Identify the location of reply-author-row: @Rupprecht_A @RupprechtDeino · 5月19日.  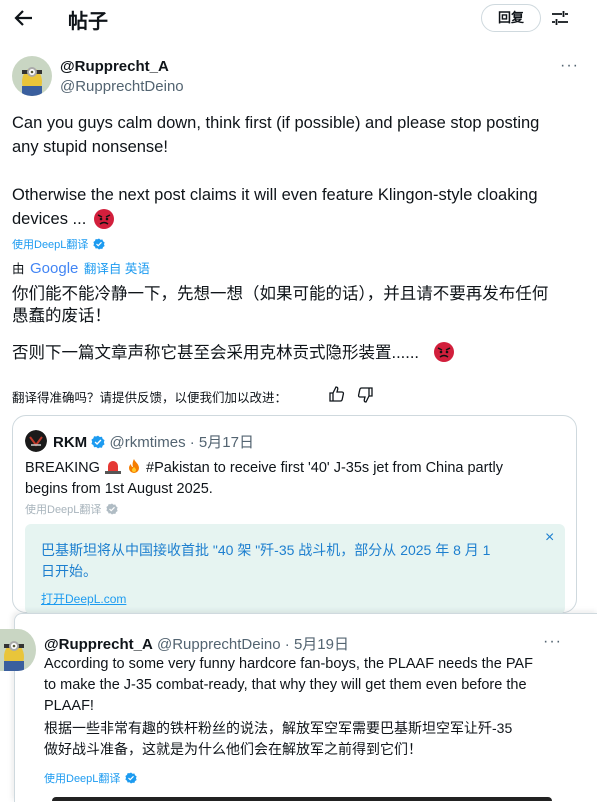
(196, 643).